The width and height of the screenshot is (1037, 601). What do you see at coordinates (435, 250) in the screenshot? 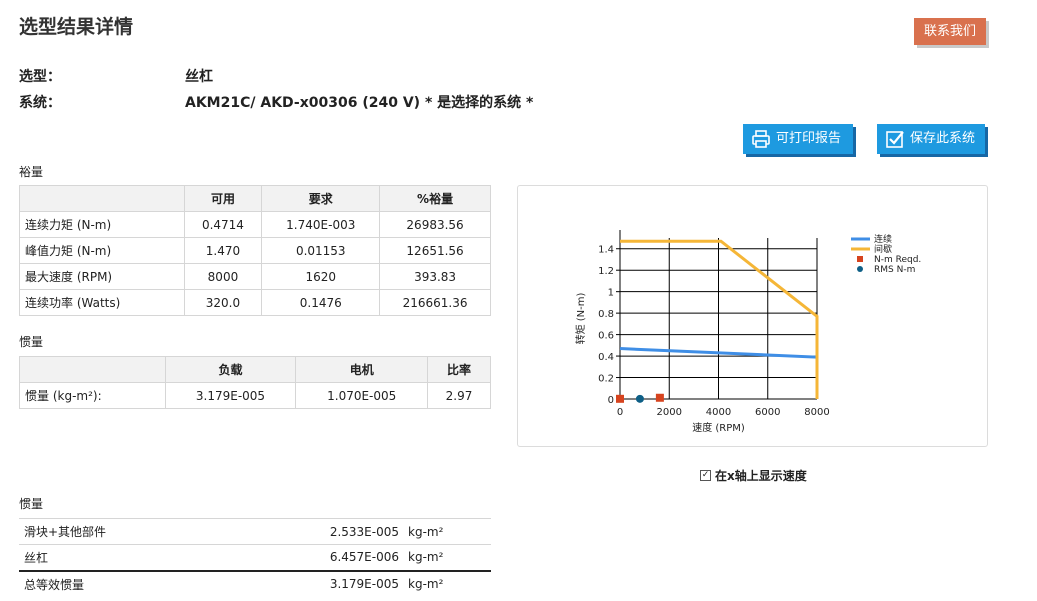
I see `table-cell: 12651.56` at bounding box center [435, 250].